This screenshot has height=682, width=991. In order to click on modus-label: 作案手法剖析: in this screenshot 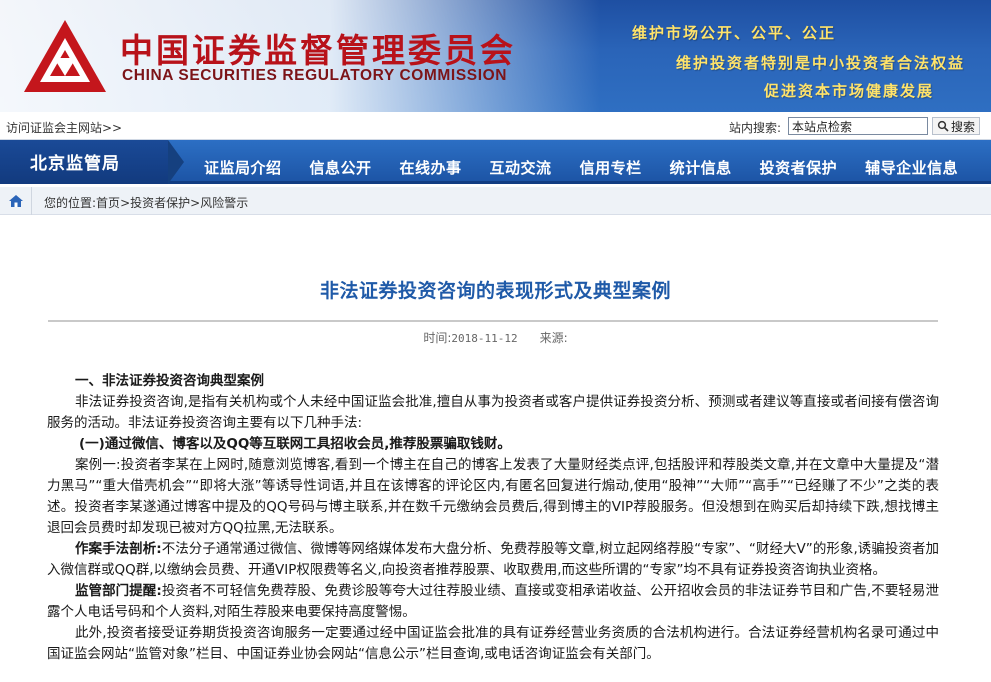, I will do `click(118, 549)`.